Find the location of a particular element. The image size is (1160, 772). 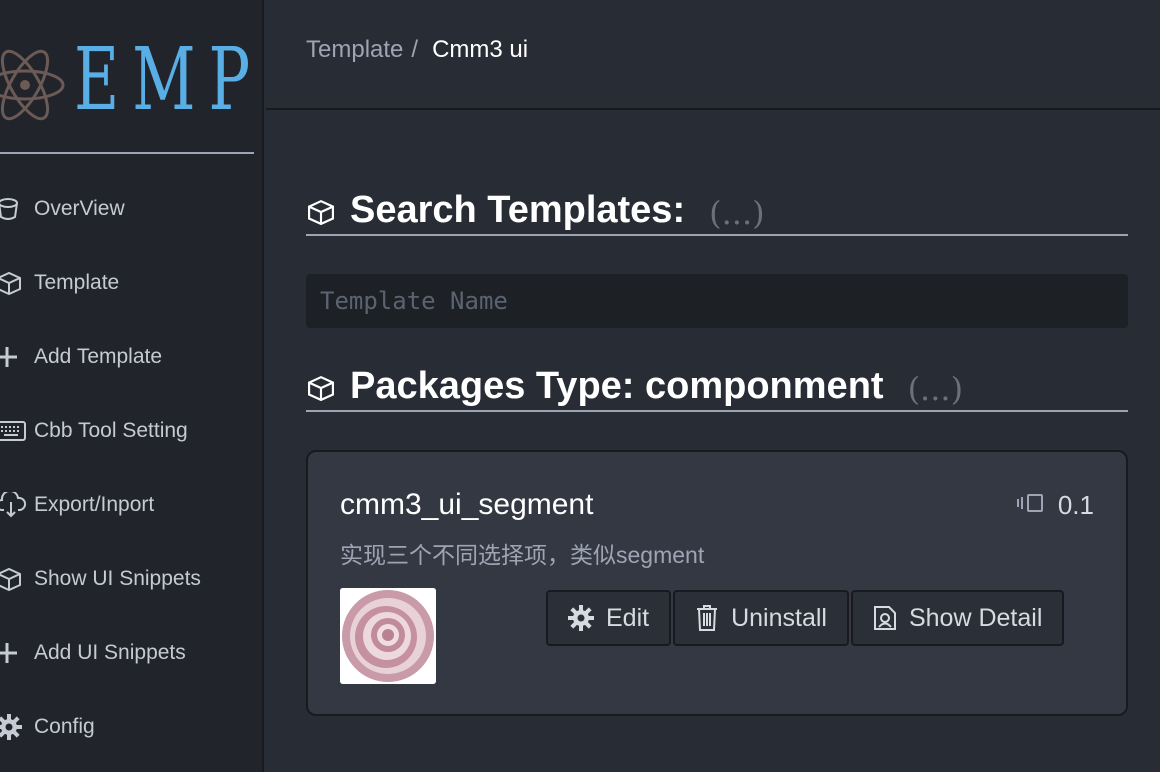

bucket-icon is located at coordinates (17, 209).